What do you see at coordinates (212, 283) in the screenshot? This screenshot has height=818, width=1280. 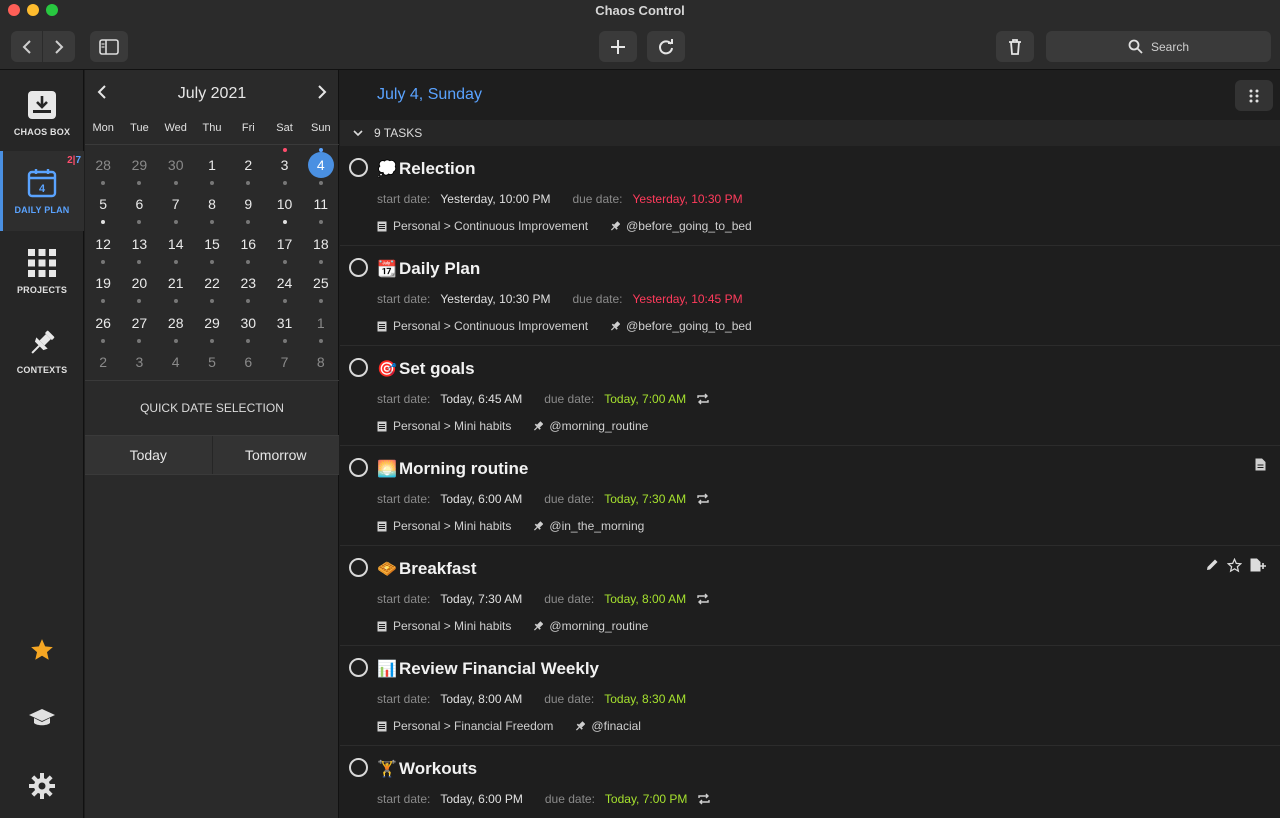 I see `calendar-day: 22` at bounding box center [212, 283].